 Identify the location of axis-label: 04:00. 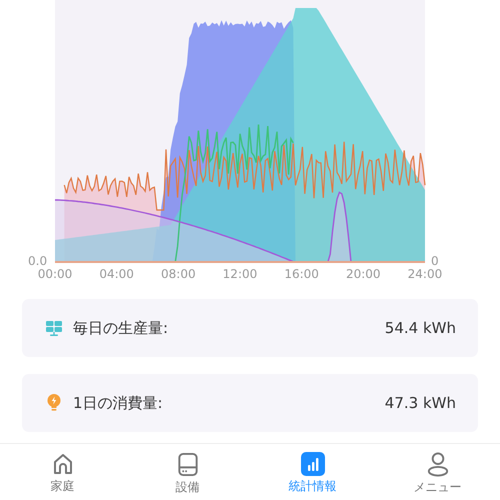
(116, 274).